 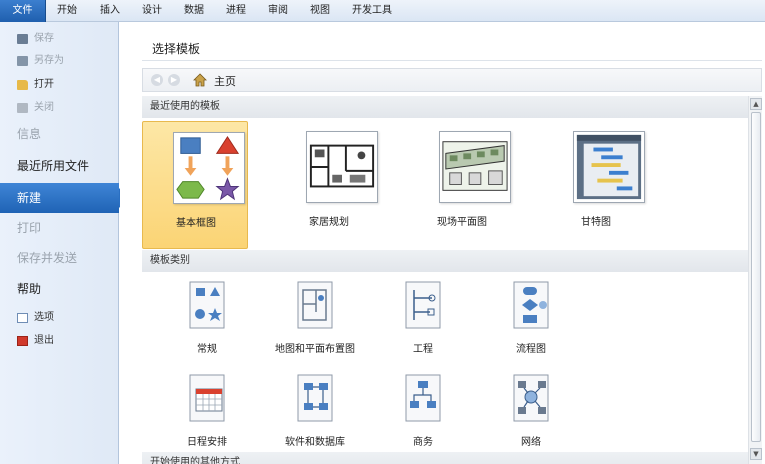 I want to click on template-label: 甘特图, so click(x=596, y=222).